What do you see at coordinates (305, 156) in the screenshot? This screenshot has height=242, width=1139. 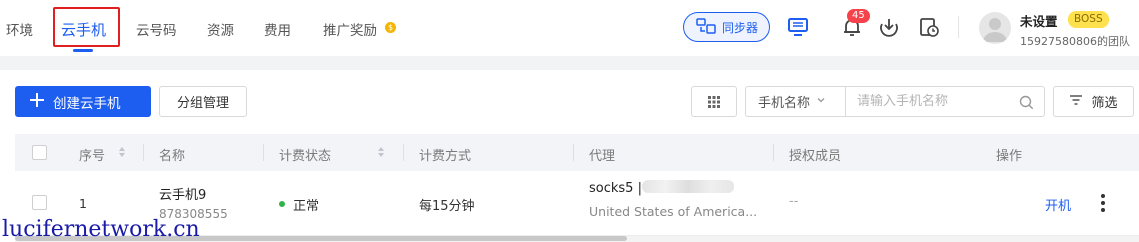 I see `column-header-billing-status: 计费状态` at bounding box center [305, 156].